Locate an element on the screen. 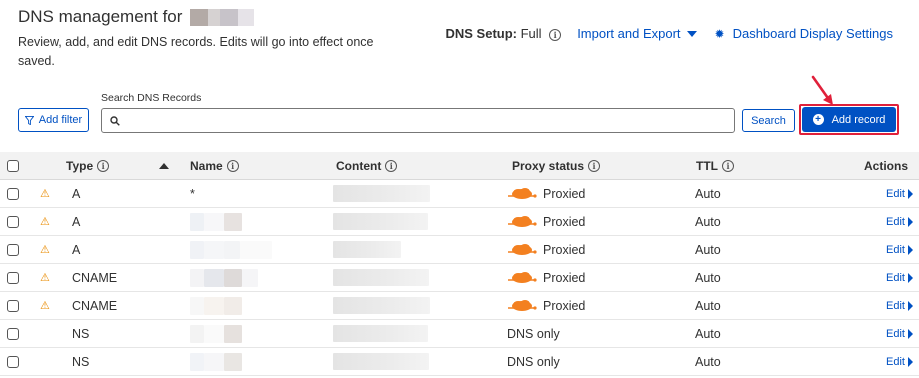 This screenshot has width=919, height=378. column-type-label: Type is located at coordinates (80, 165).